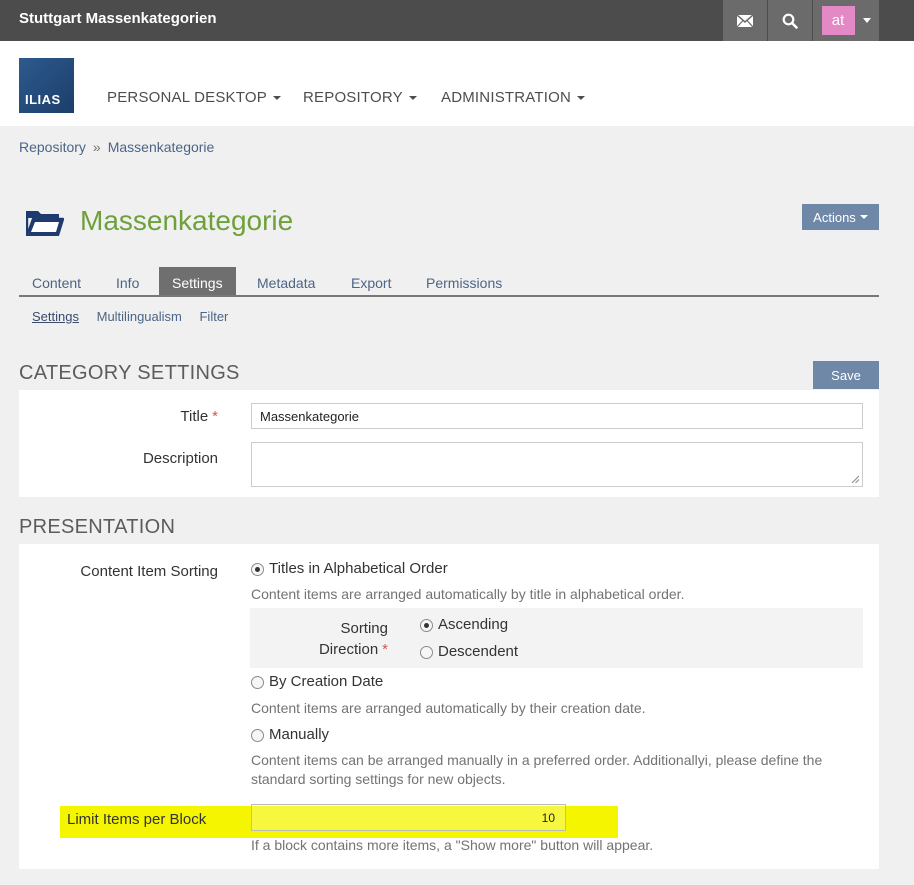 The height and width of the screenshot is (885, 914). What do you see at coordinates (513, 97) in the screenshot?
I see `nav-administration: ADMINISTRATION` at bounding box center [513, 97].